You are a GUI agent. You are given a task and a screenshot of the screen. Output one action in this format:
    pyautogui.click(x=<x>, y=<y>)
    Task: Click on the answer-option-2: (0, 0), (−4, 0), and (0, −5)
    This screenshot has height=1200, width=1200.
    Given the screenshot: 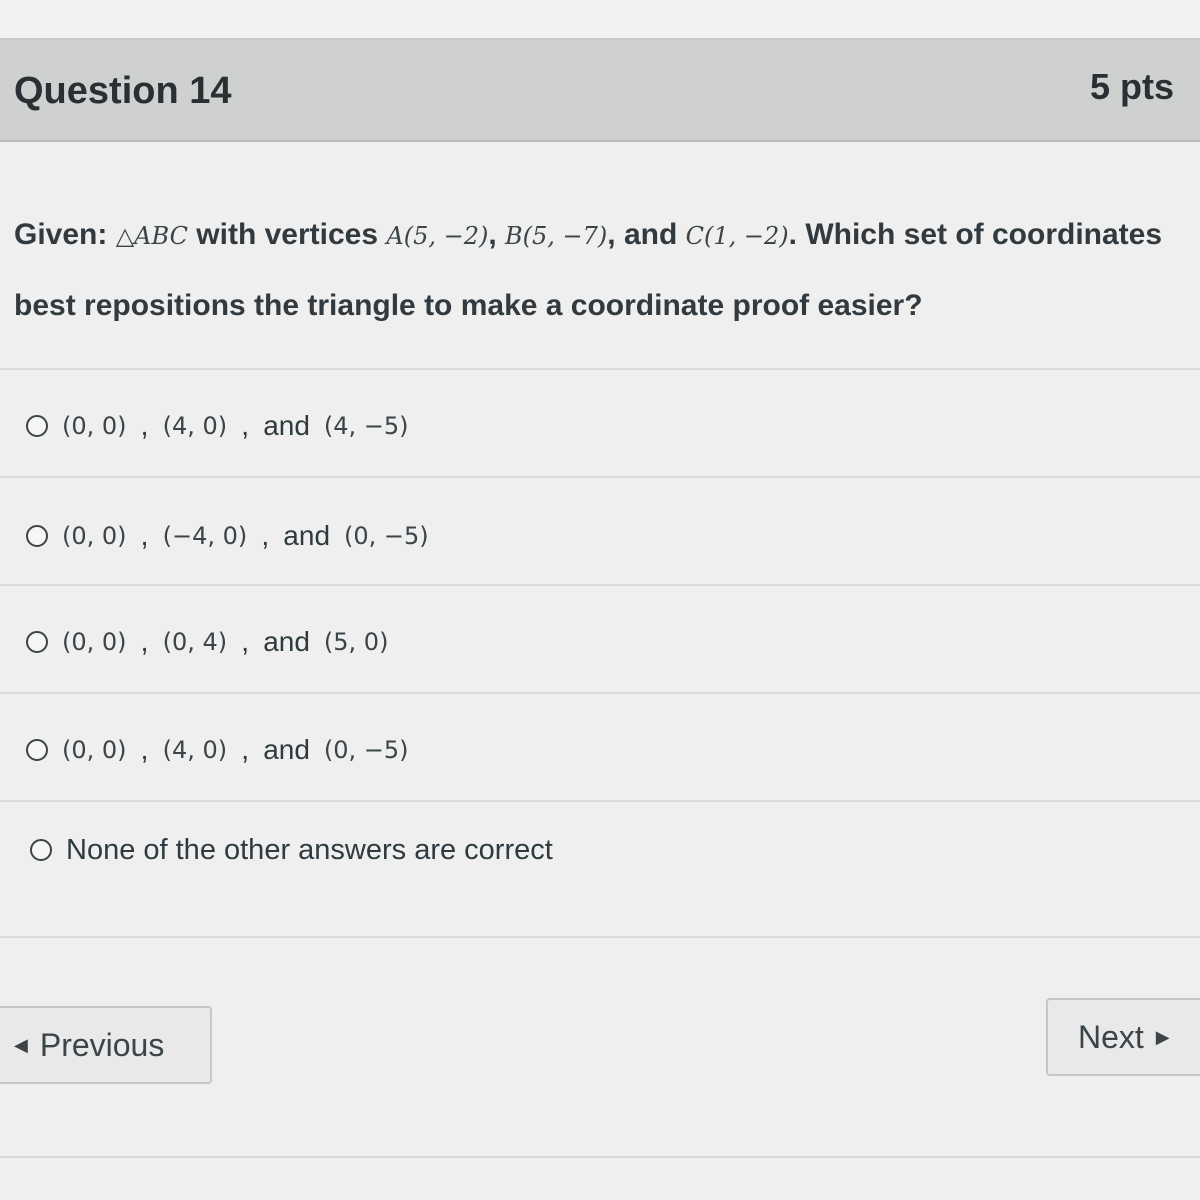 What is the action you would take?
    pyautogui.click(x=227, y=536)
    